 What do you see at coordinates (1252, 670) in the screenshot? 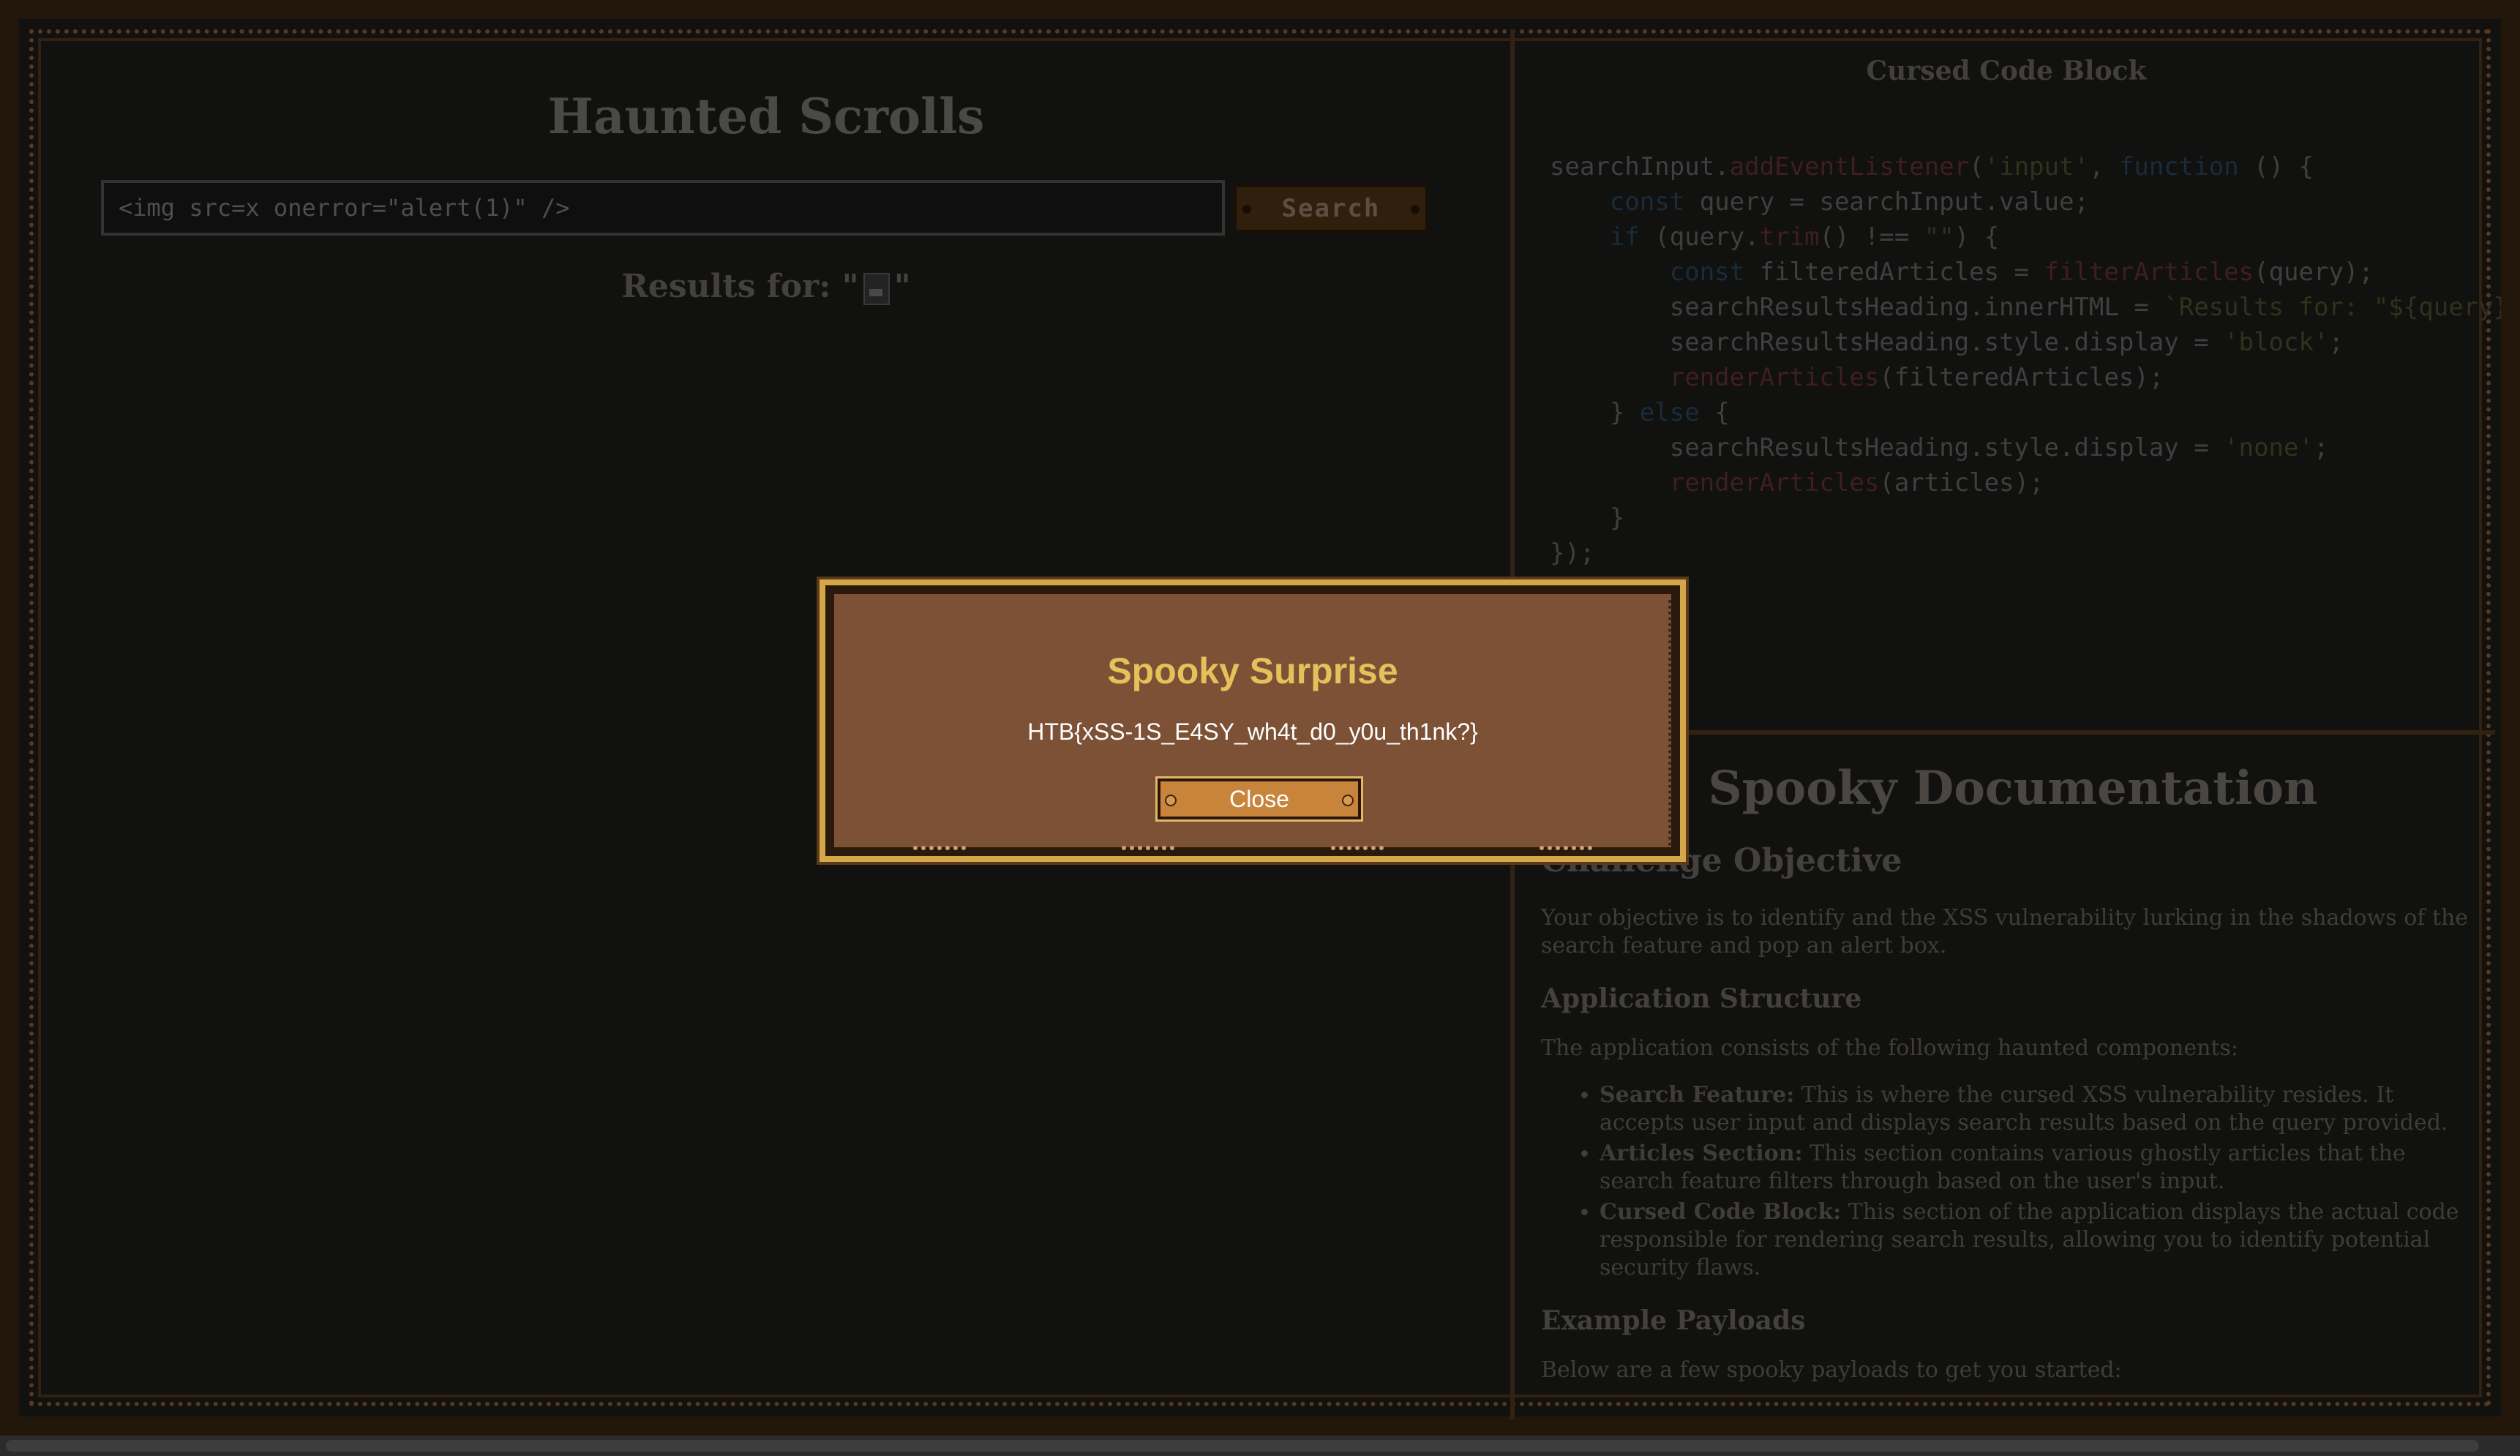
I see `modal-title: Spooky Surprise` at bounding box center [1252, 670].